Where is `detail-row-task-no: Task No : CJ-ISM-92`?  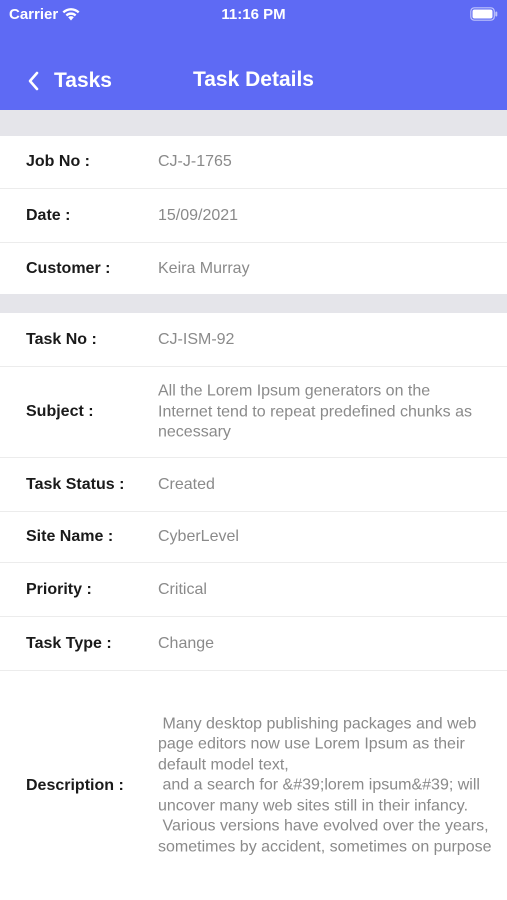
detail-row-task-no: Task No : CJ-ISM-92 is located at coordinates (253, 340).